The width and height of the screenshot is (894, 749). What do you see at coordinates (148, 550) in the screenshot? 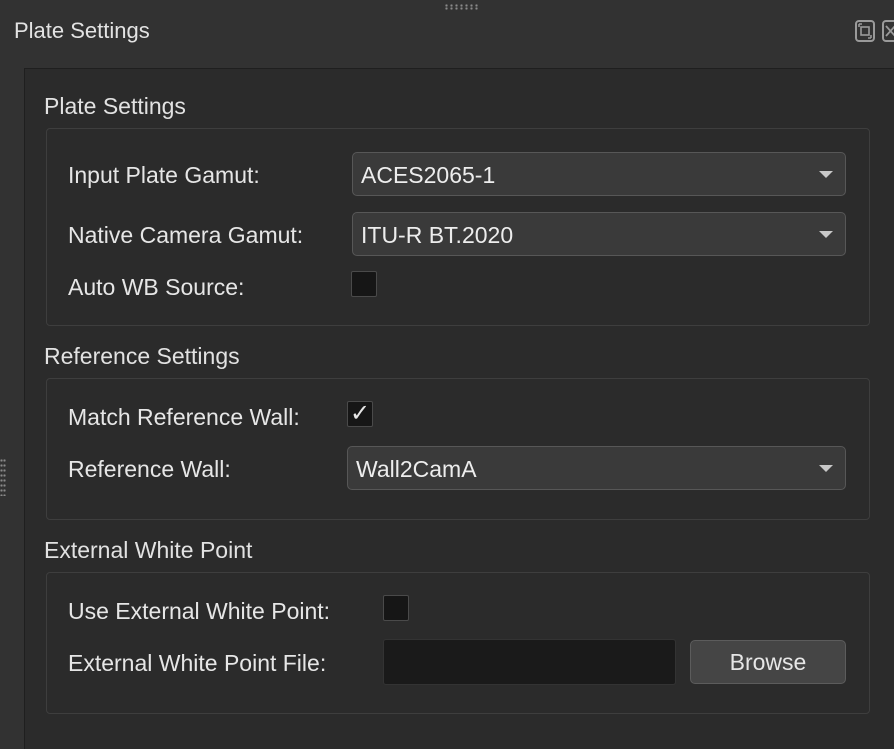
I see `section-title-external-white-point: External White Point` at bounding box center [148, 550].